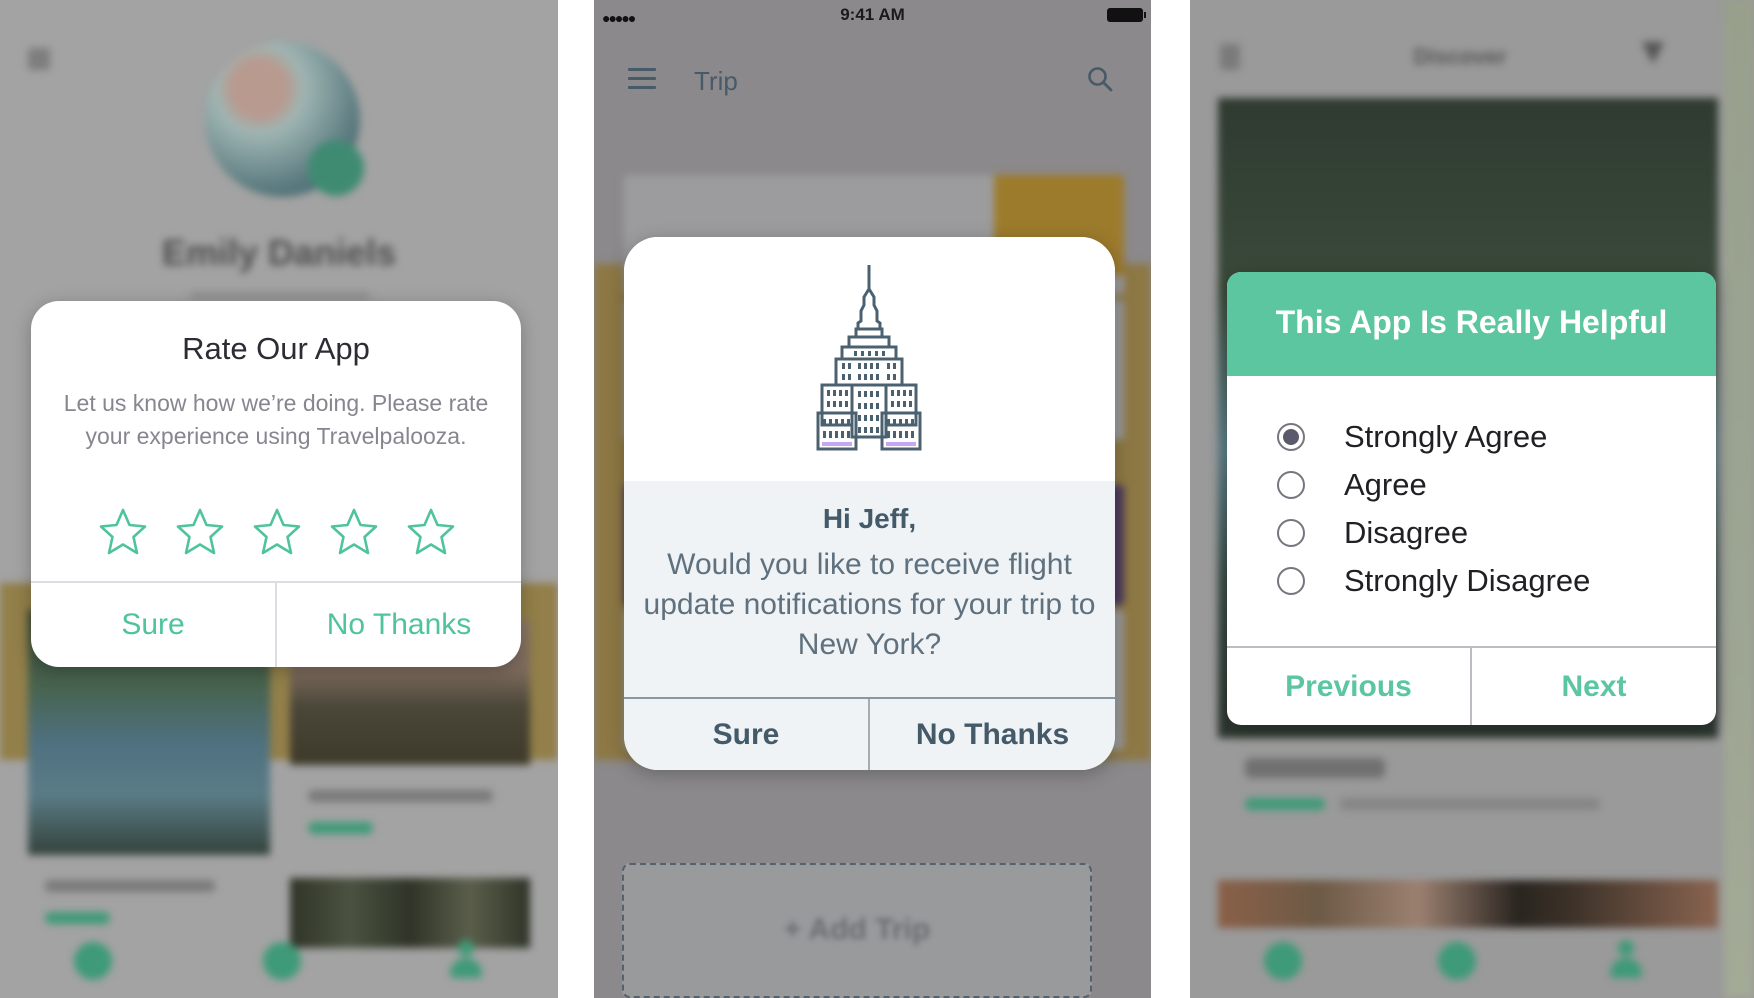  Describe the element at coordinates (1315, 768) in the screenshot. I see `place-name` at that location.